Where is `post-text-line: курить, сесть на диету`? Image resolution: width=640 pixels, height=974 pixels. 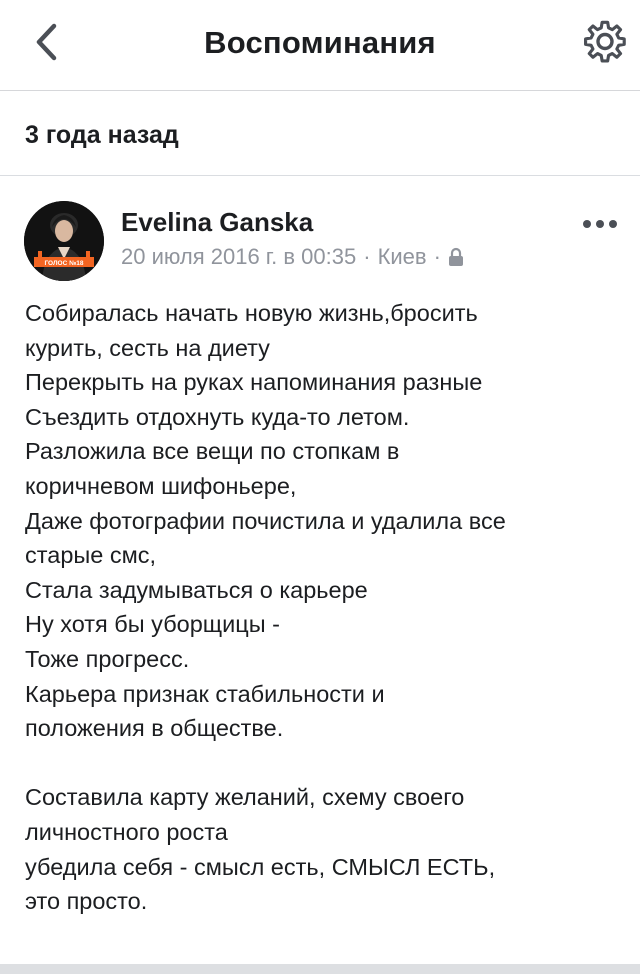 post-text-line: курить, сесть на диету is located at coordinates (147, 347).